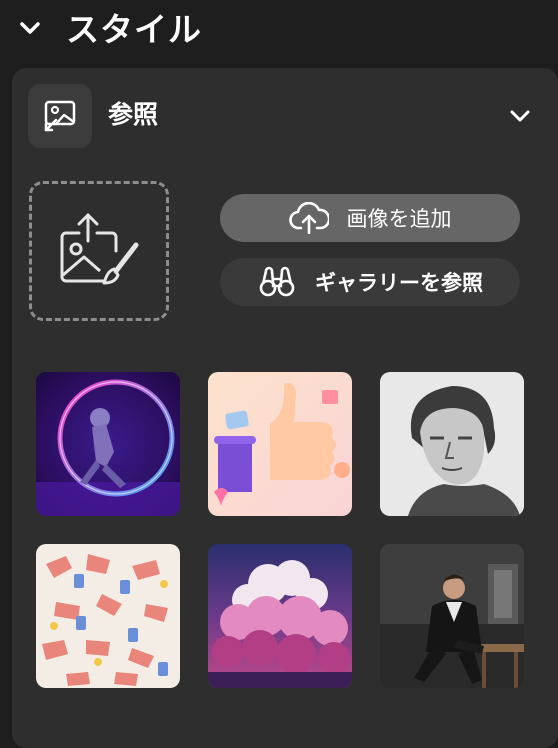  Describe the element at coordinates (108, 616) in the screenshot. I see `thumbnail-hands-pattern` at that location.